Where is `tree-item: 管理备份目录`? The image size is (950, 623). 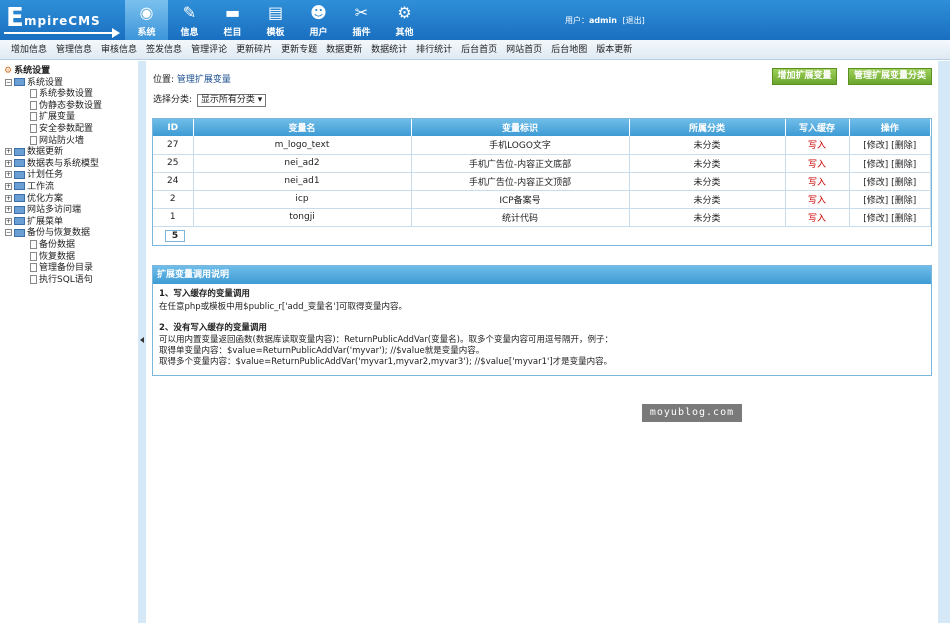
tree-item: 管理备份目录 is located at coordinates (71, 269).